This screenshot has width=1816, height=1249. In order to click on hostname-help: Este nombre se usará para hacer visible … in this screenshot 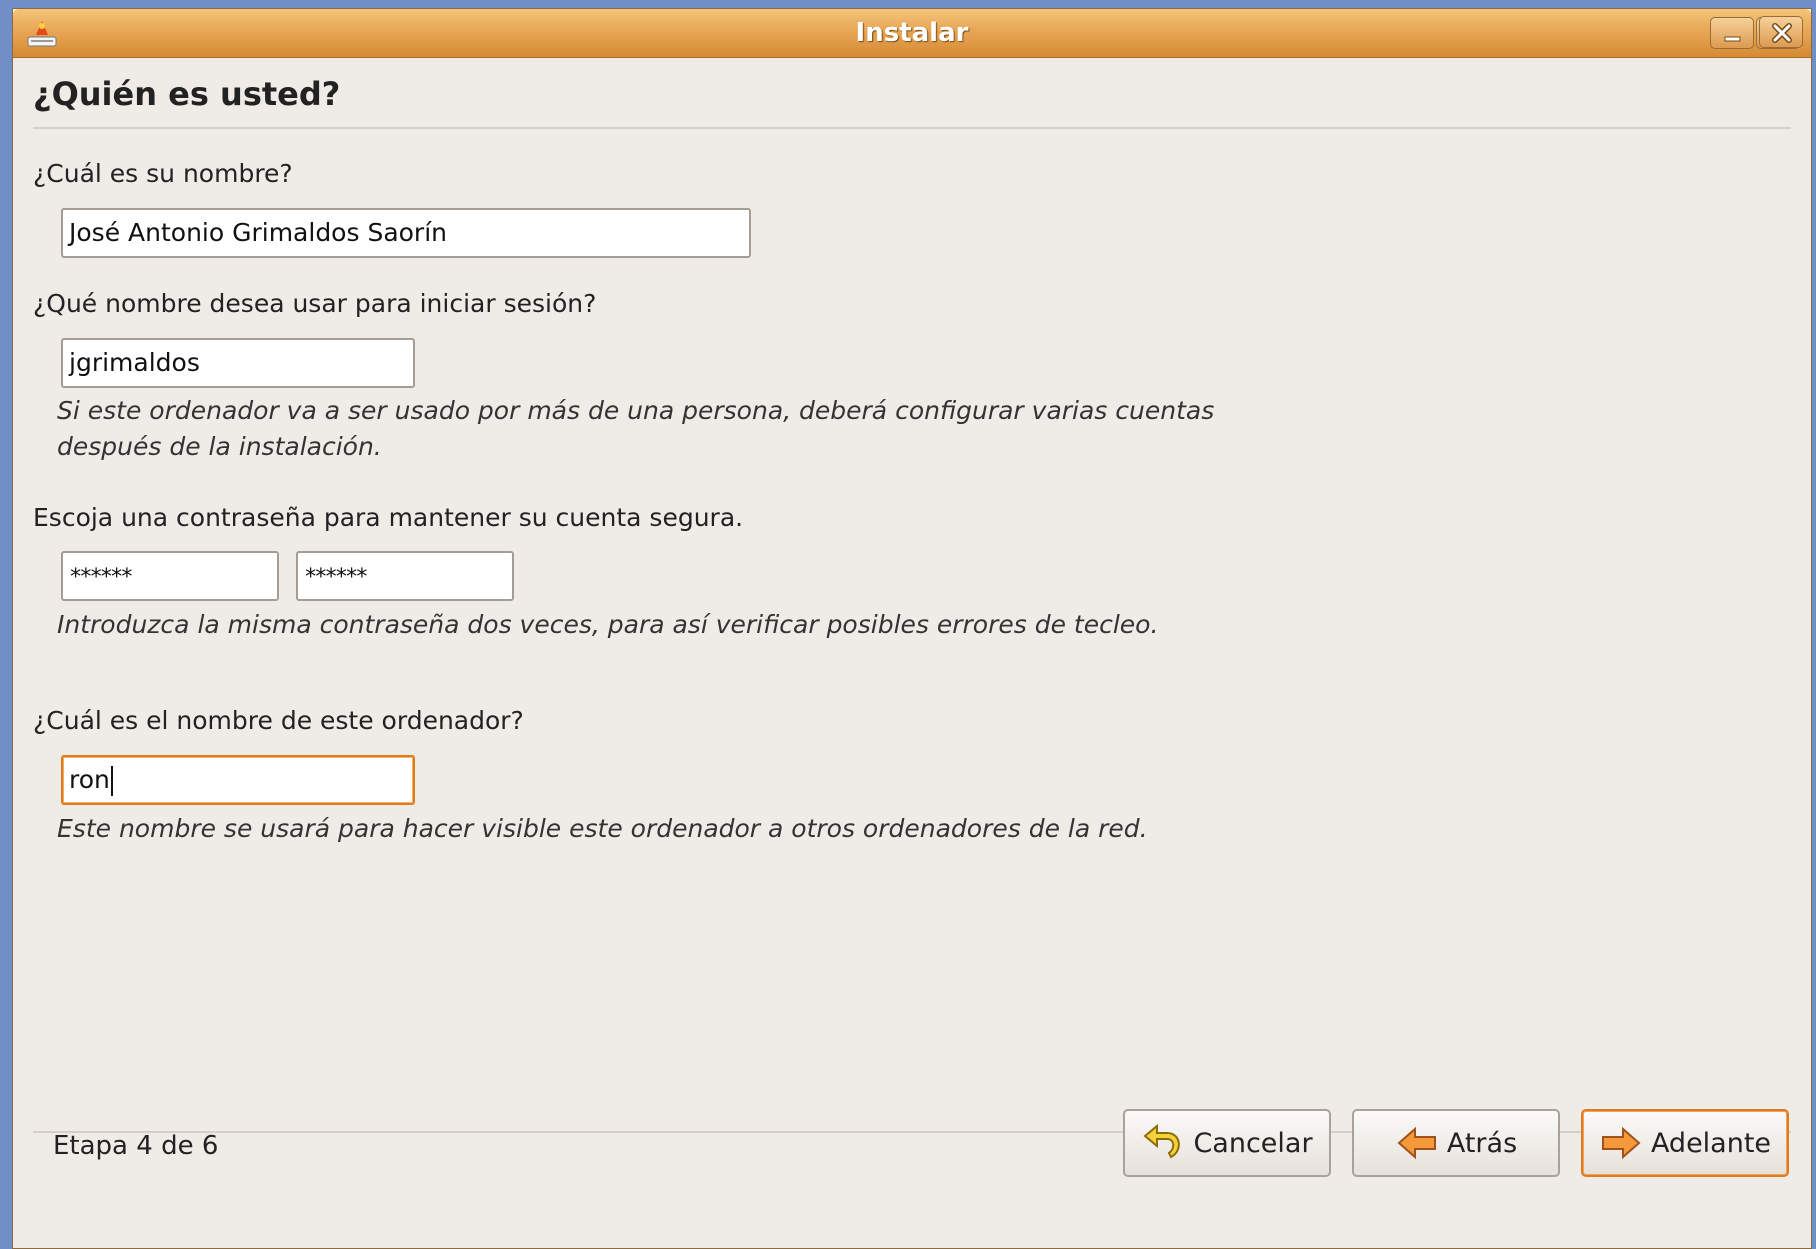, I will do `click(602, 828)`.